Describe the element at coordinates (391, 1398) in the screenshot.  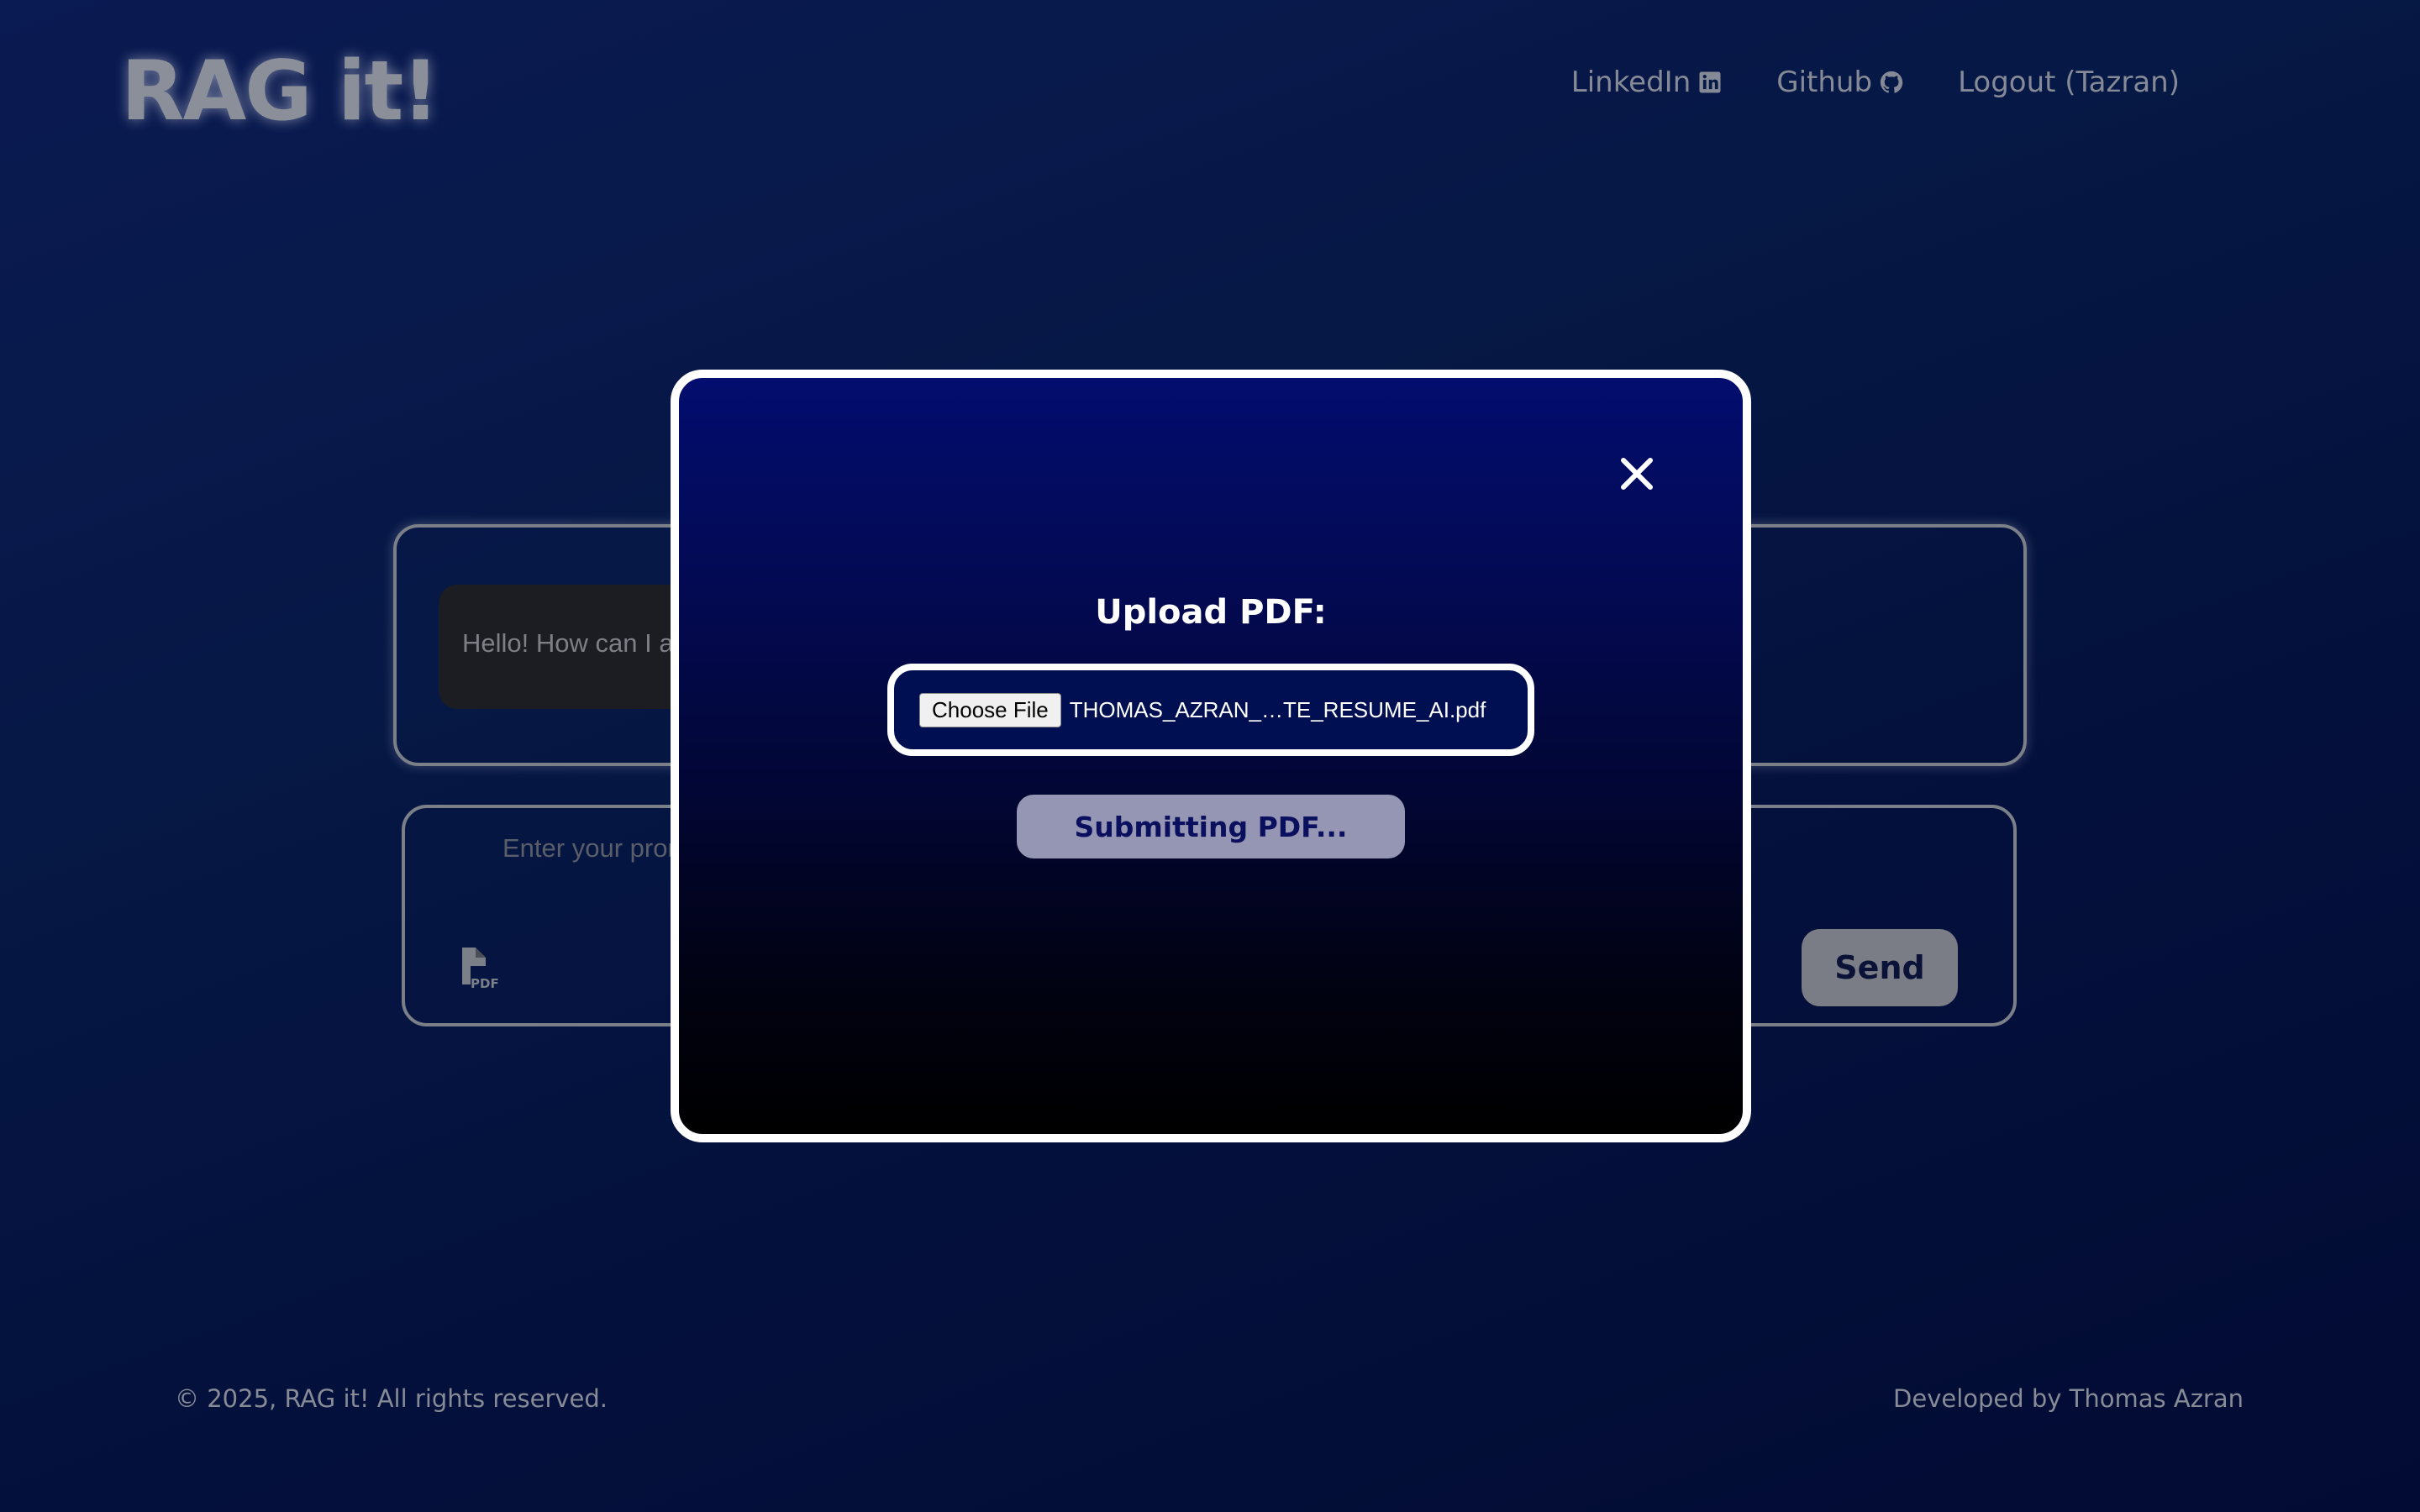
I see `footer-copyright: © 2025, RAG it! All rights reserved.` at that location.